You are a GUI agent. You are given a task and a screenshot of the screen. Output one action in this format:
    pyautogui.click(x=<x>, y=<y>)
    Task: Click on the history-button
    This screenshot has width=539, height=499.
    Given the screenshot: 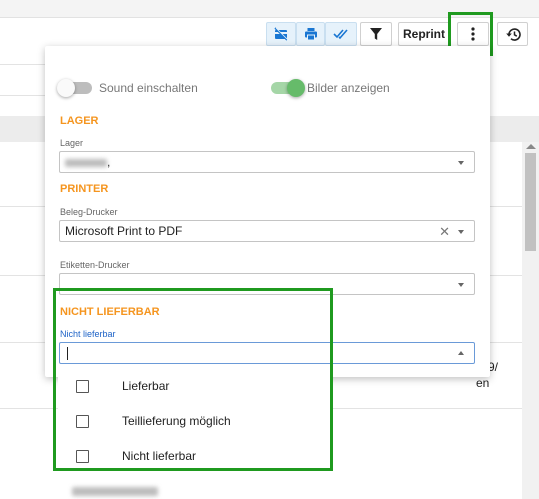 What is the action you would take?
    pyautogui.click(x=512, y=34)
    